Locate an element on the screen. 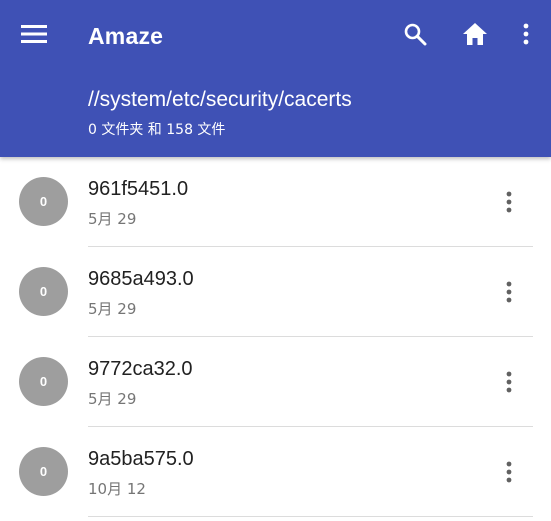 Image resolution: width=551 pixels, height=521 pixels. folder-summary: 0 文件夹 和 158 文件 is located at coordinates (157, 130).